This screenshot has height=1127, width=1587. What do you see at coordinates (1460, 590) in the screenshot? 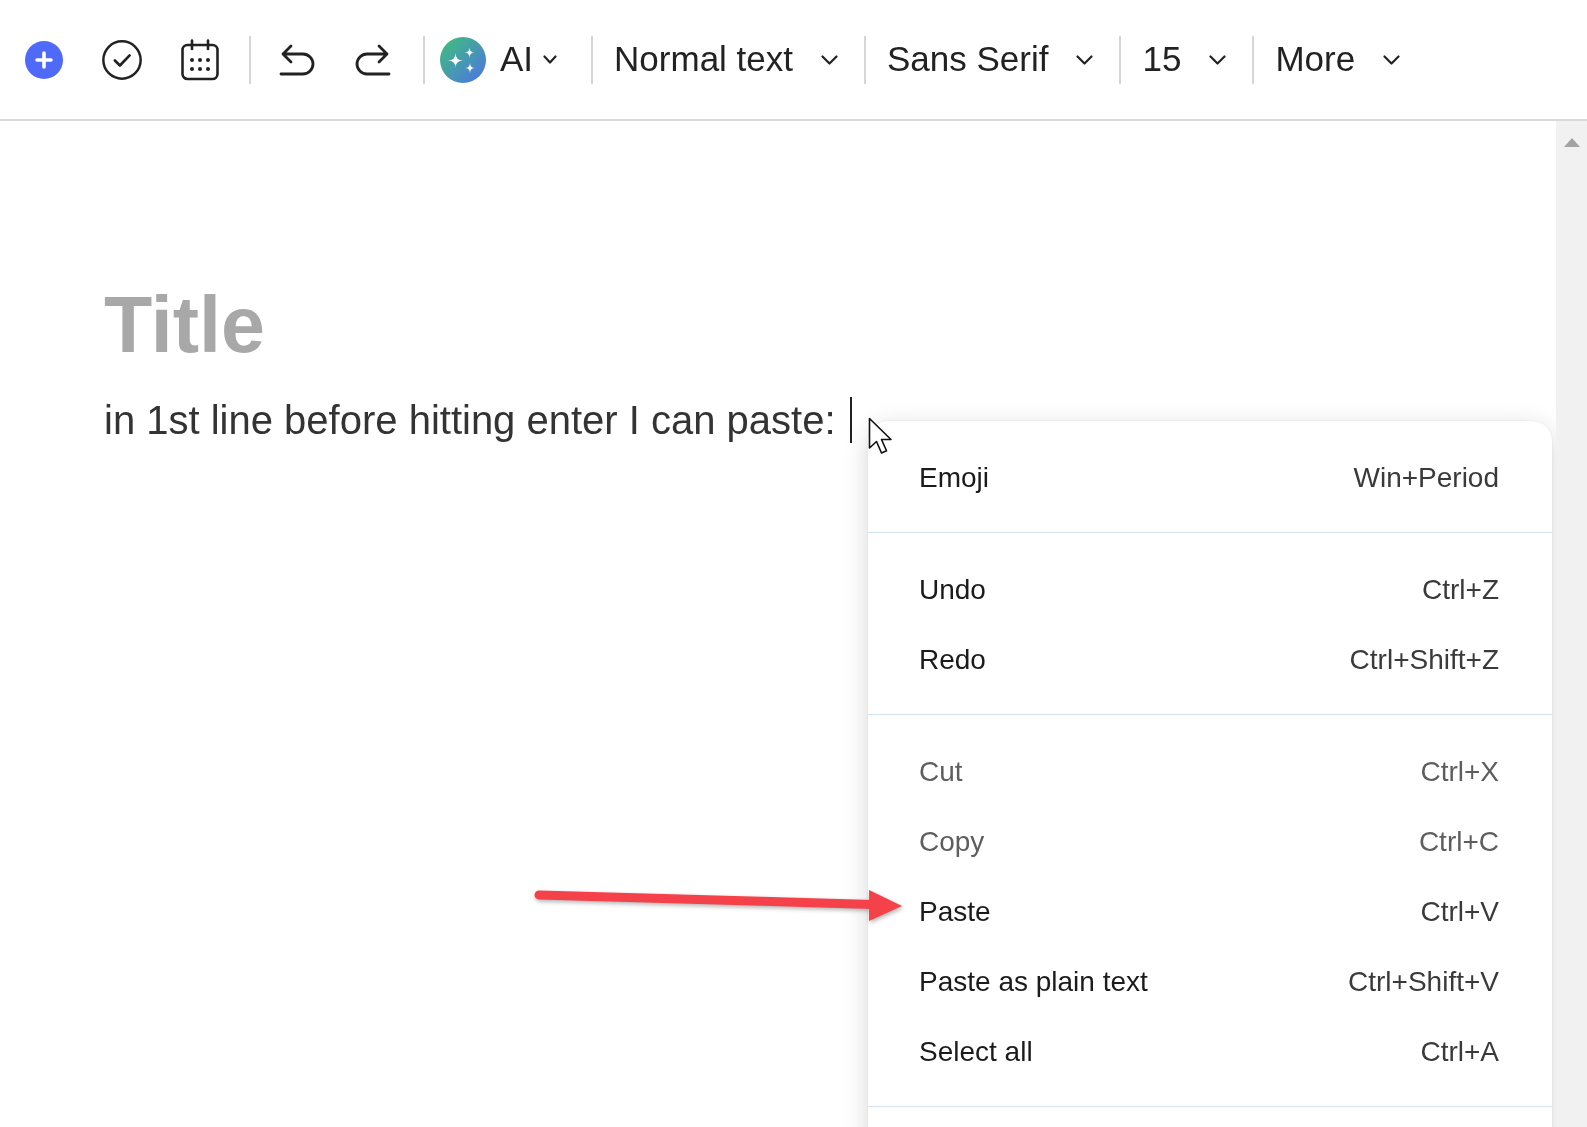
I see `shortcut-text: Ctrl+Z` at bounding box center [1460, 590].